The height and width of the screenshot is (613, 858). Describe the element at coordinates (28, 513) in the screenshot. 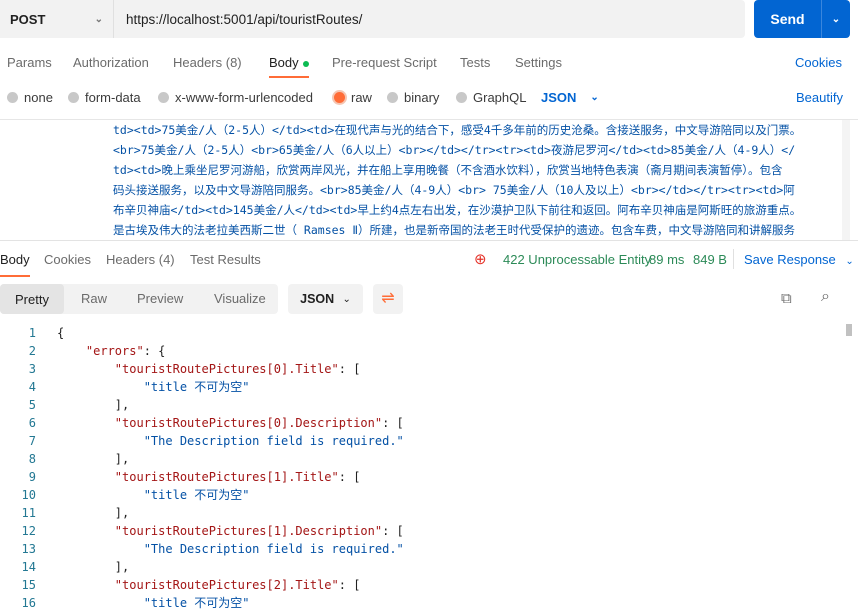

I see `line-number: 11` at that location.